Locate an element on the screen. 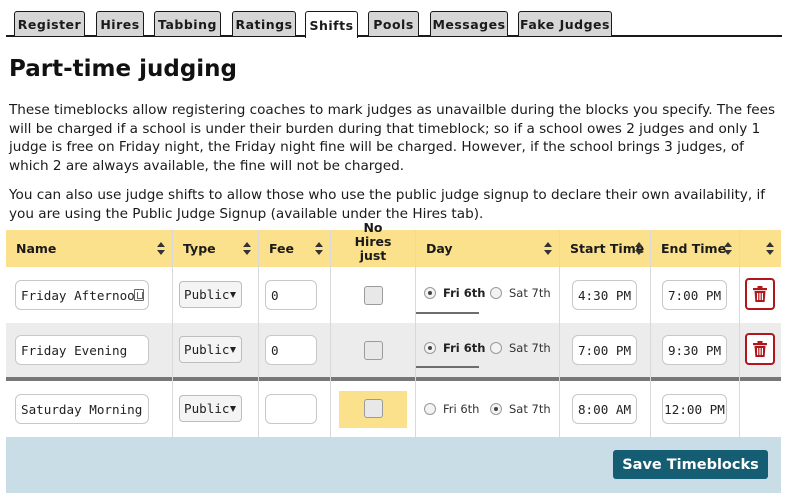  fee-input is located at coordinates (291, 409).